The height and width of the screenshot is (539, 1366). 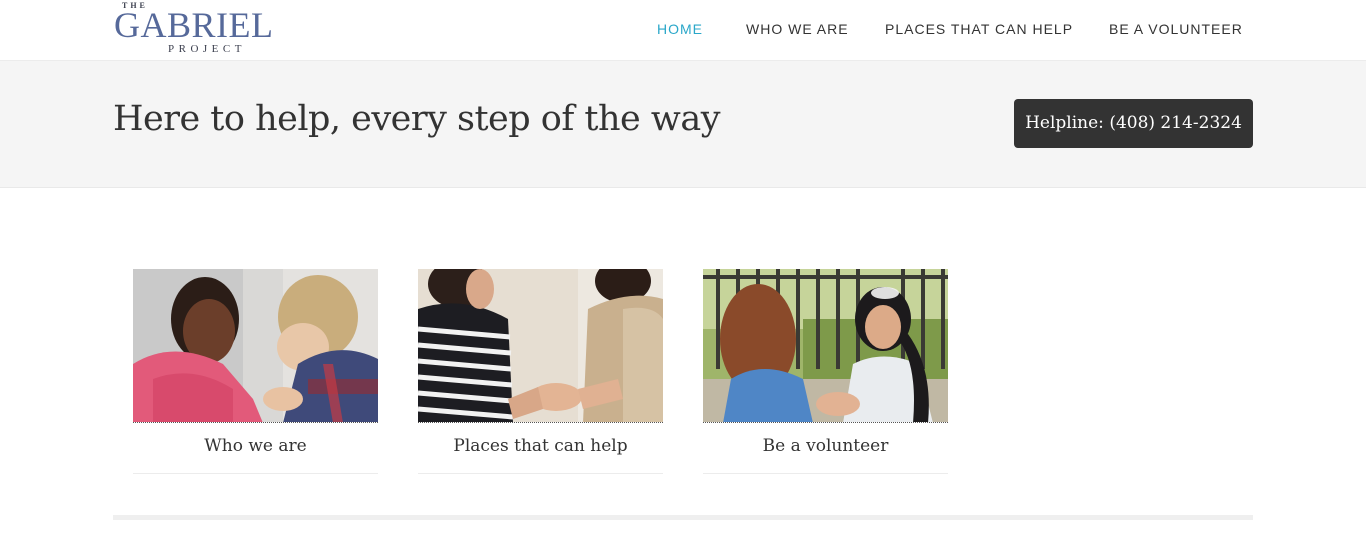 I want to click on card-label-places-that-can-help: Places that can help, so click(x=540, y=446).